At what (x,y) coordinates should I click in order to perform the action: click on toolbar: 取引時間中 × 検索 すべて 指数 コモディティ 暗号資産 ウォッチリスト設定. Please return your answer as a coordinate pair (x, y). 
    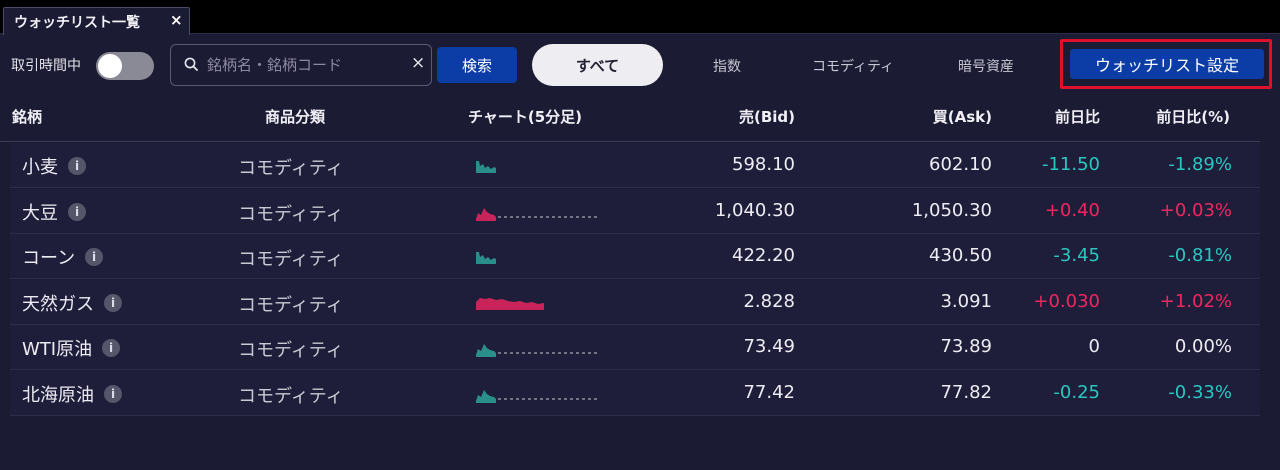
    Looking at the image, I should click on (640, 63).